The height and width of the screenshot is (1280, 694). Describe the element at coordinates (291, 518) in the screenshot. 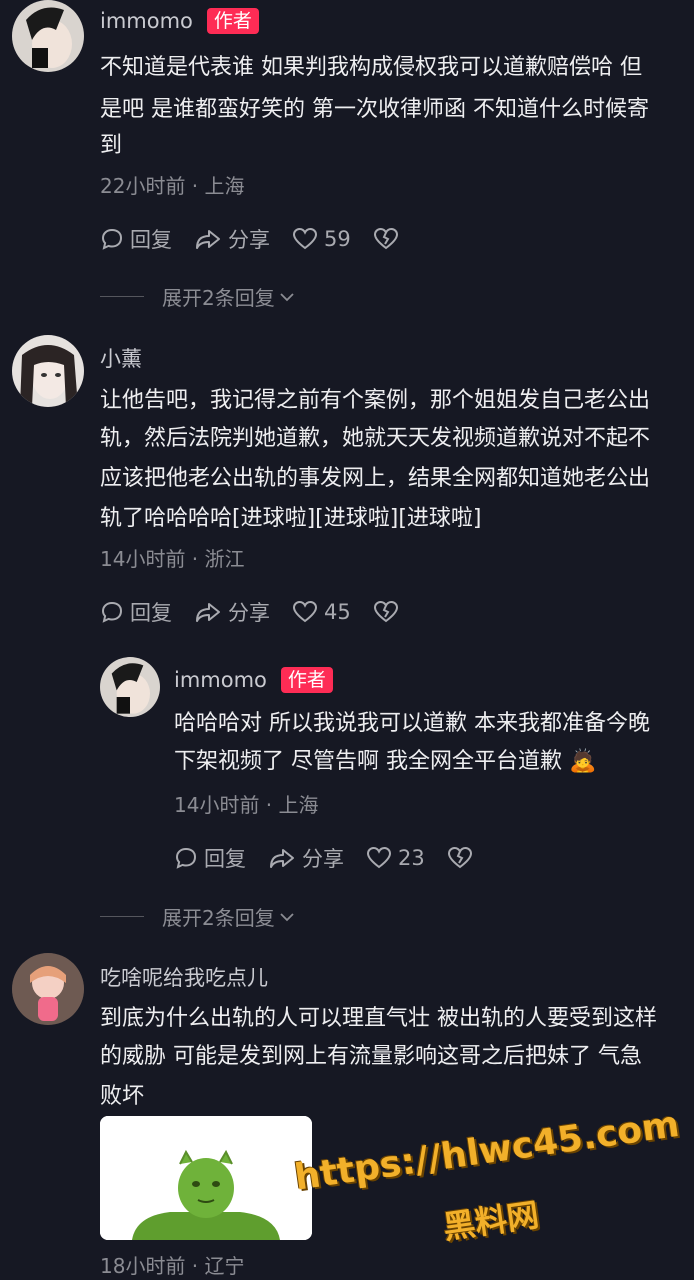

I see `comment-text-line: 轨了哈哈哈哈[进球啦][进球啦][进球啦]` at that location.